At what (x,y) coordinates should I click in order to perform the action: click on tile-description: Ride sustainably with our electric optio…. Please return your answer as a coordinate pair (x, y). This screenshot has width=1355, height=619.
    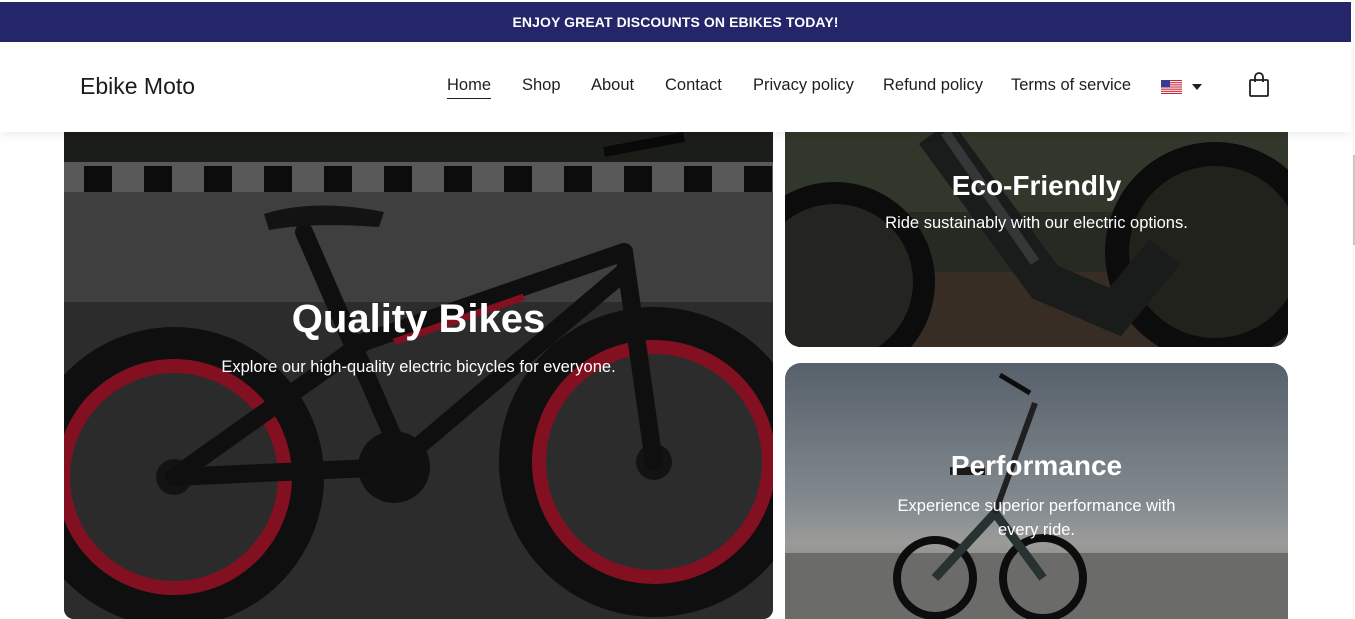
    Looking at the image, I should click on (1036, 223).